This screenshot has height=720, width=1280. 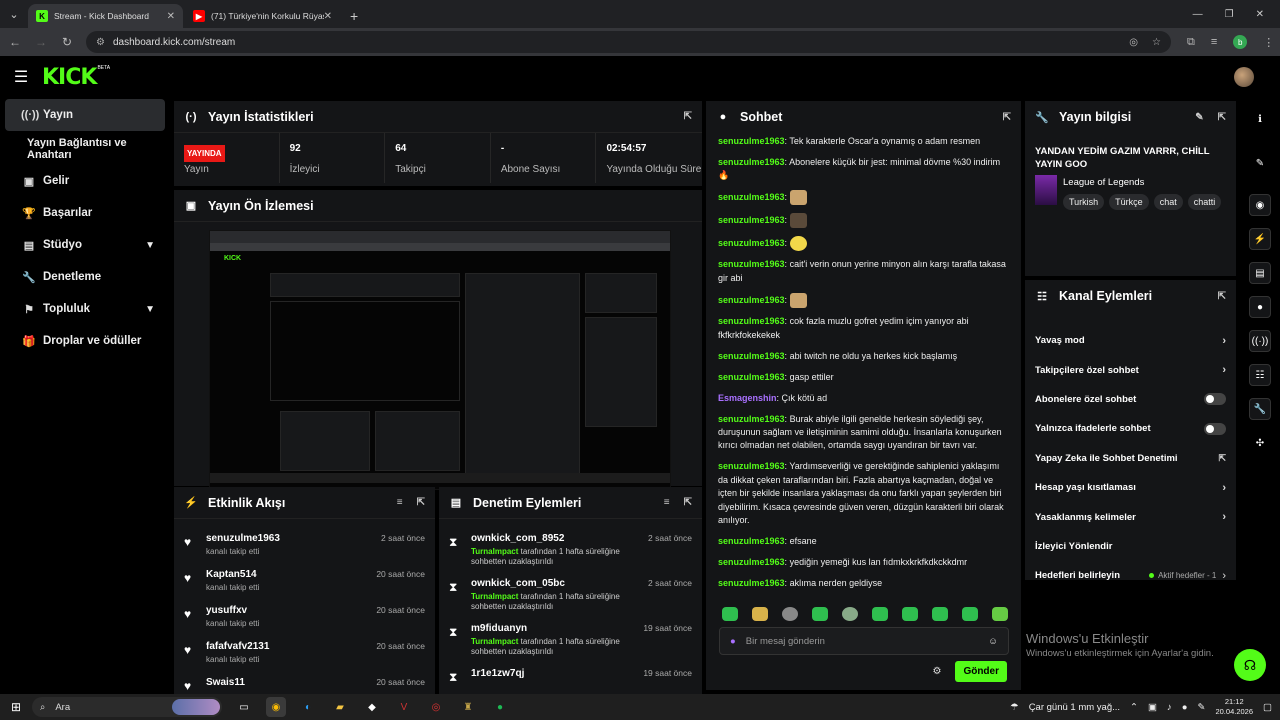 What do you see at coordinates (1133, 42) in the screenshot?
I see `eye-off-icon: ◎` at bounding box center [1133, 42].